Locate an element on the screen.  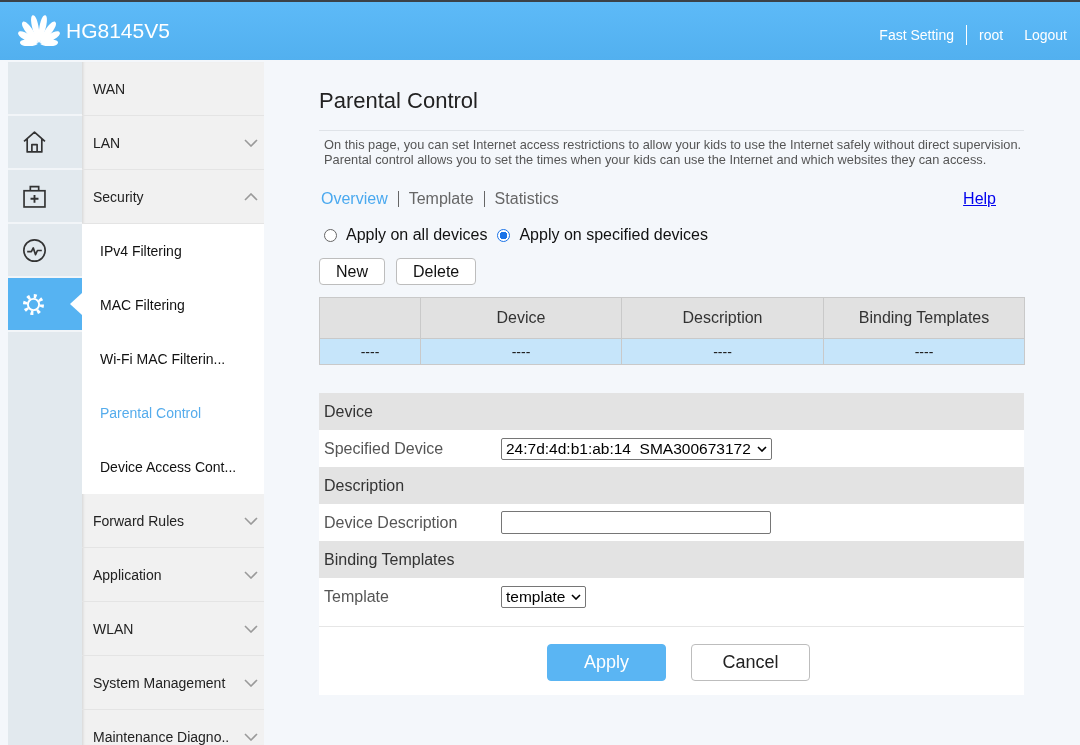
pulse-icon is located at coordinates (34, 250).